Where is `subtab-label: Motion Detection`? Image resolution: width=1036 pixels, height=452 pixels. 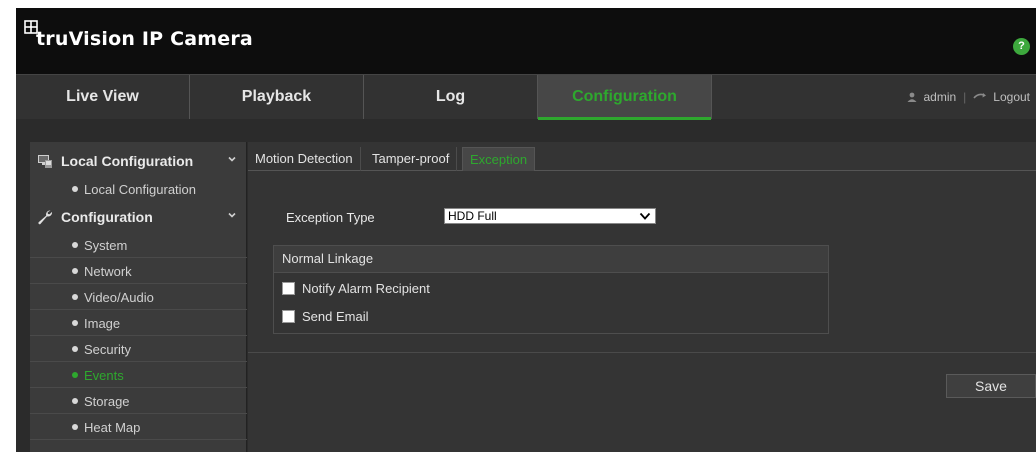
subtab-label: Motion Detection is located at coordinates (304, 158).